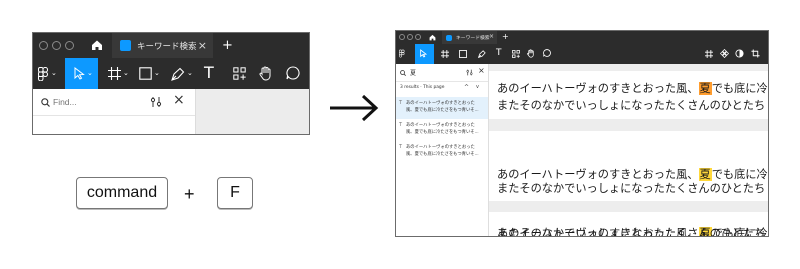 This screenshot has width=800, height=269. What do you see at coordinates (189, 194) in the screenshot?
I see `plus-sign: +` at bounding box center [189, 194].